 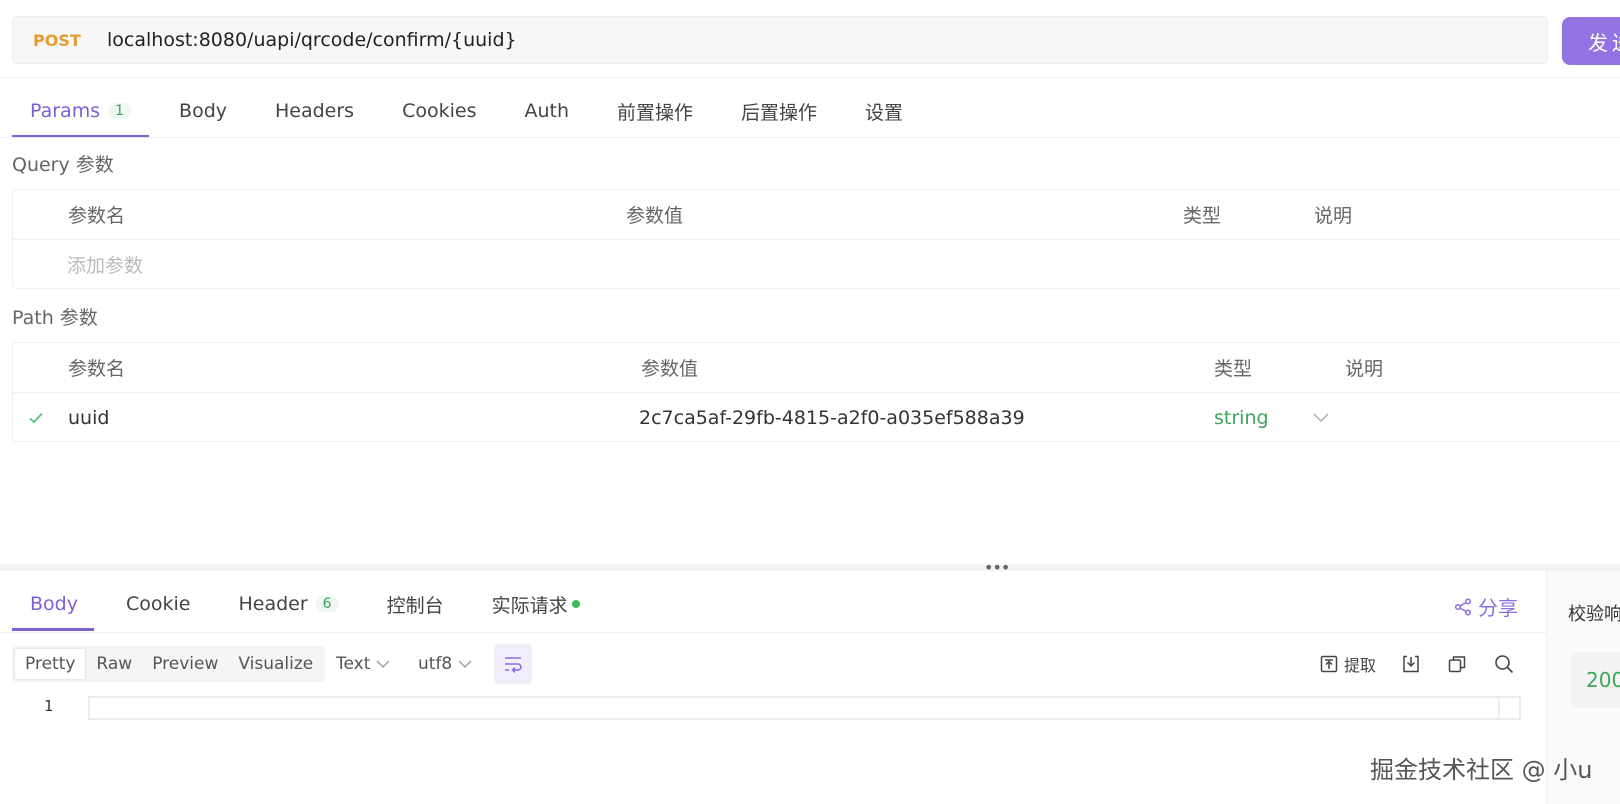 I want to click on view-visualize: Visualize, so click(x=275, y=664).